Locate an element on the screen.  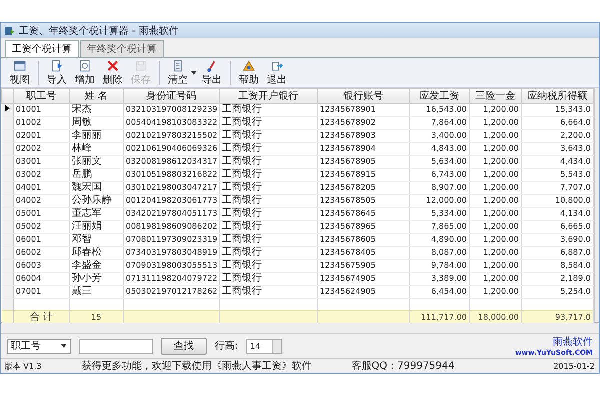
table-cell: 周敏 is located at coordinates (97, 123).